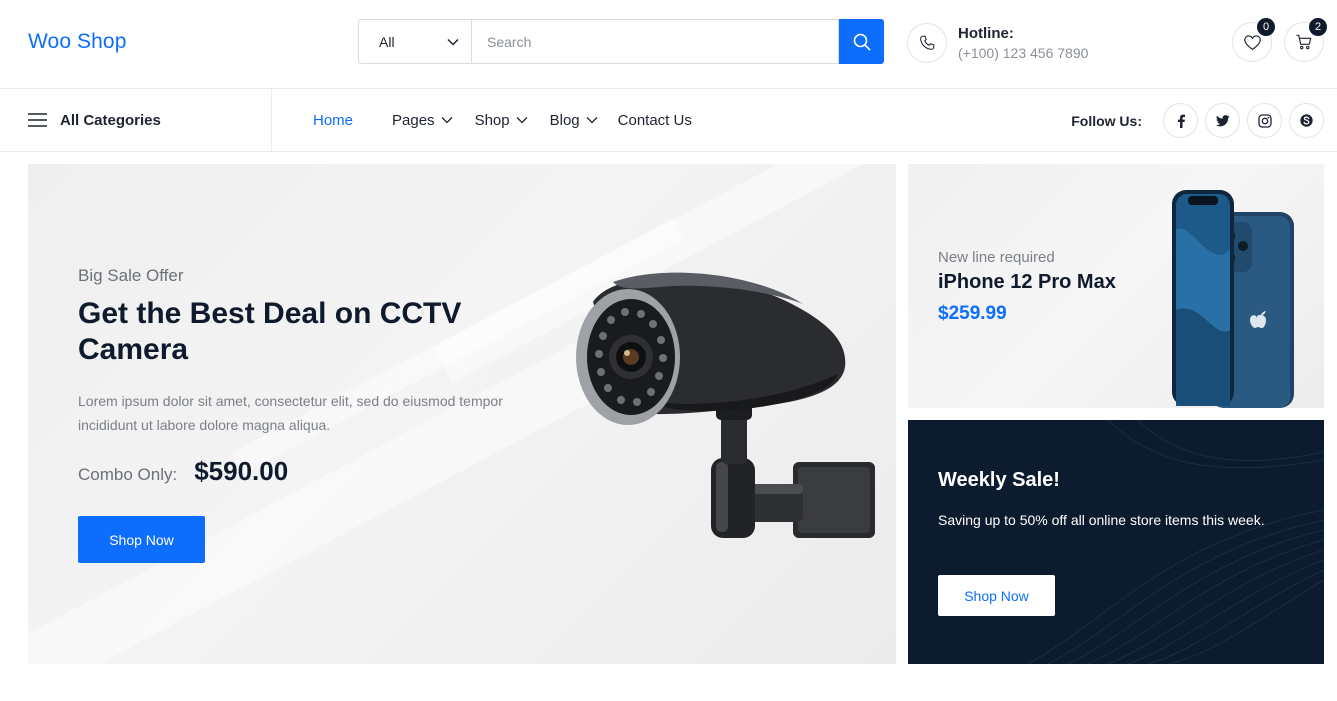 The width and height of the screenshot is (1337, 701). I want to click on search-input, so click(655, 41).